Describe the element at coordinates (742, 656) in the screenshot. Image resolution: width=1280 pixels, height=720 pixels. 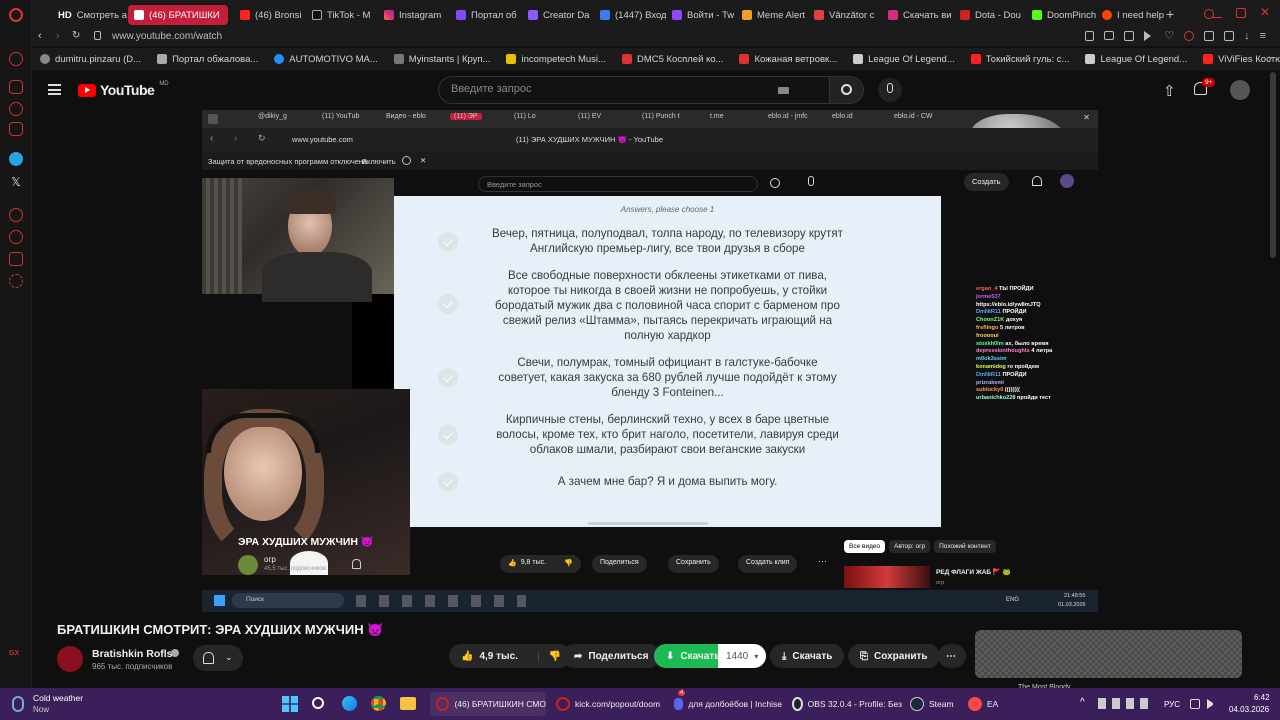
I see `quality-select: 1440 ▾` at that location.